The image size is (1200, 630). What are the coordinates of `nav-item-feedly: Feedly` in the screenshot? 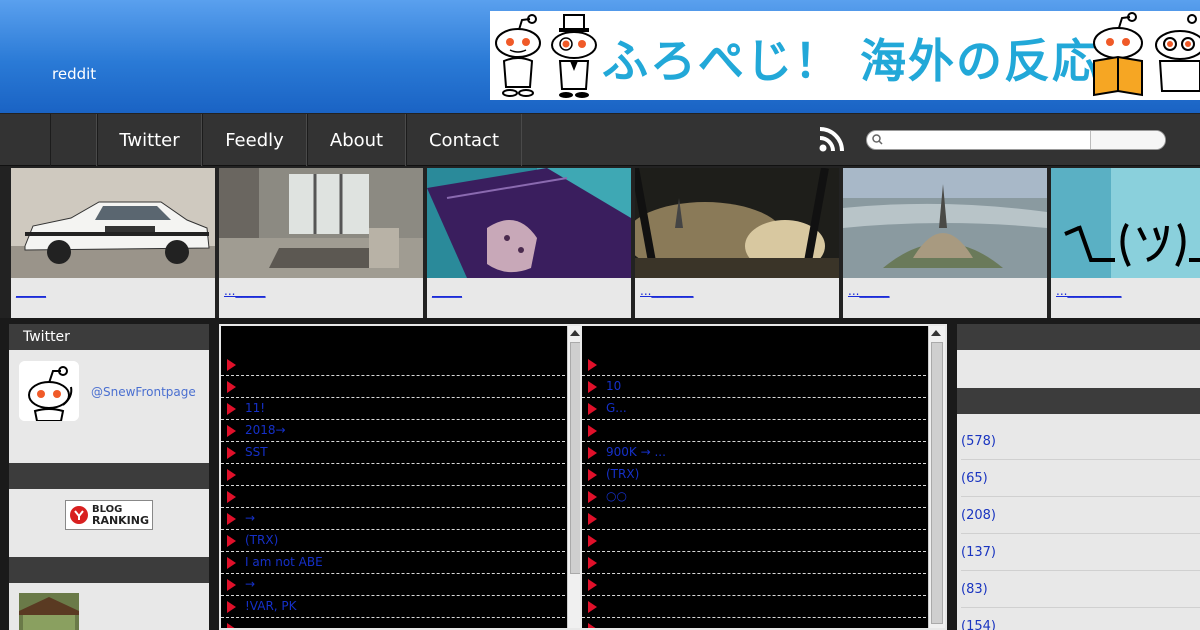 It's located at (254, 140).